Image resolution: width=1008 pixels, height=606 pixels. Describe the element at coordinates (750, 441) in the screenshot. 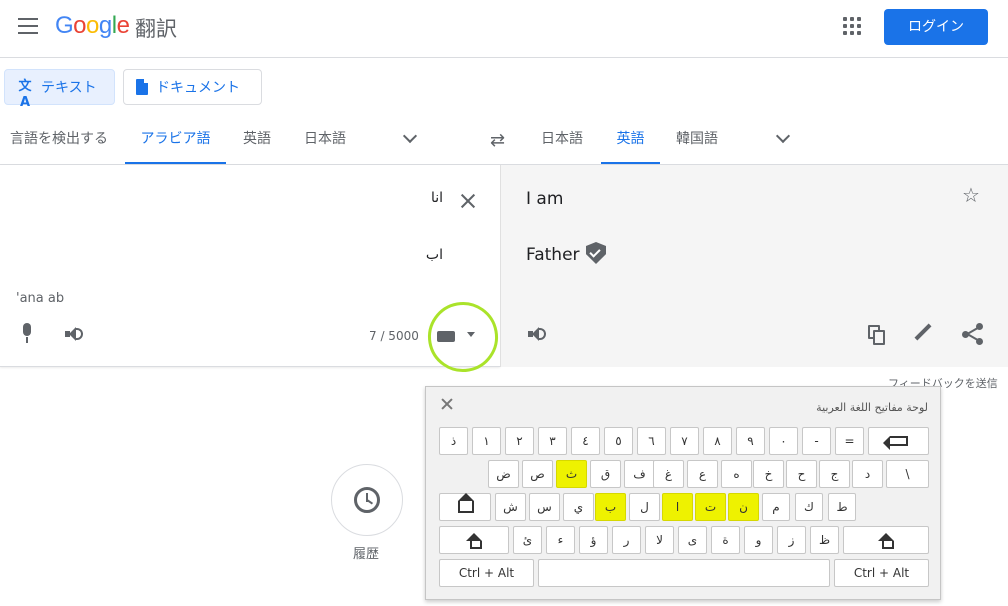

I see `key: ٩` at that location.